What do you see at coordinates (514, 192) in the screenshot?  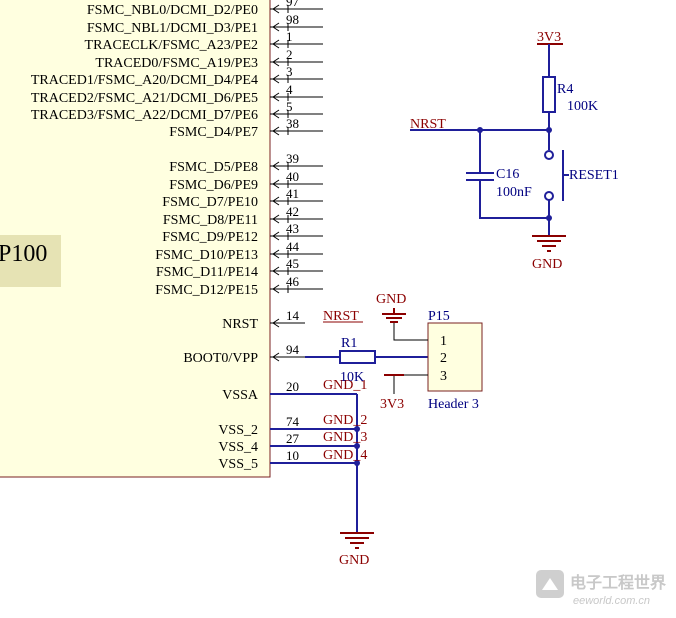 I see `c16-value: 100nF` at bounding box center [514, 192].